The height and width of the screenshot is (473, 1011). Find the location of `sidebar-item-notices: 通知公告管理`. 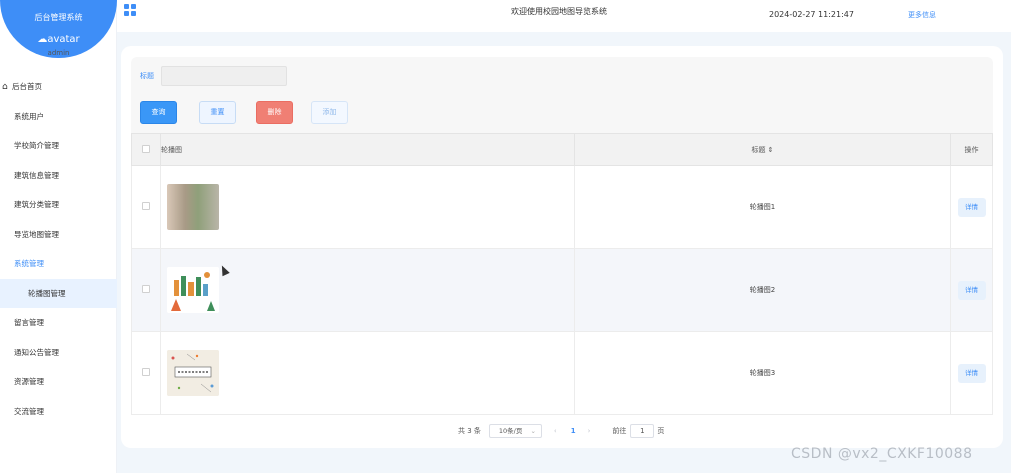

sidebar-item-notices: 通知公告管理 is located at coordinates (58, 353).